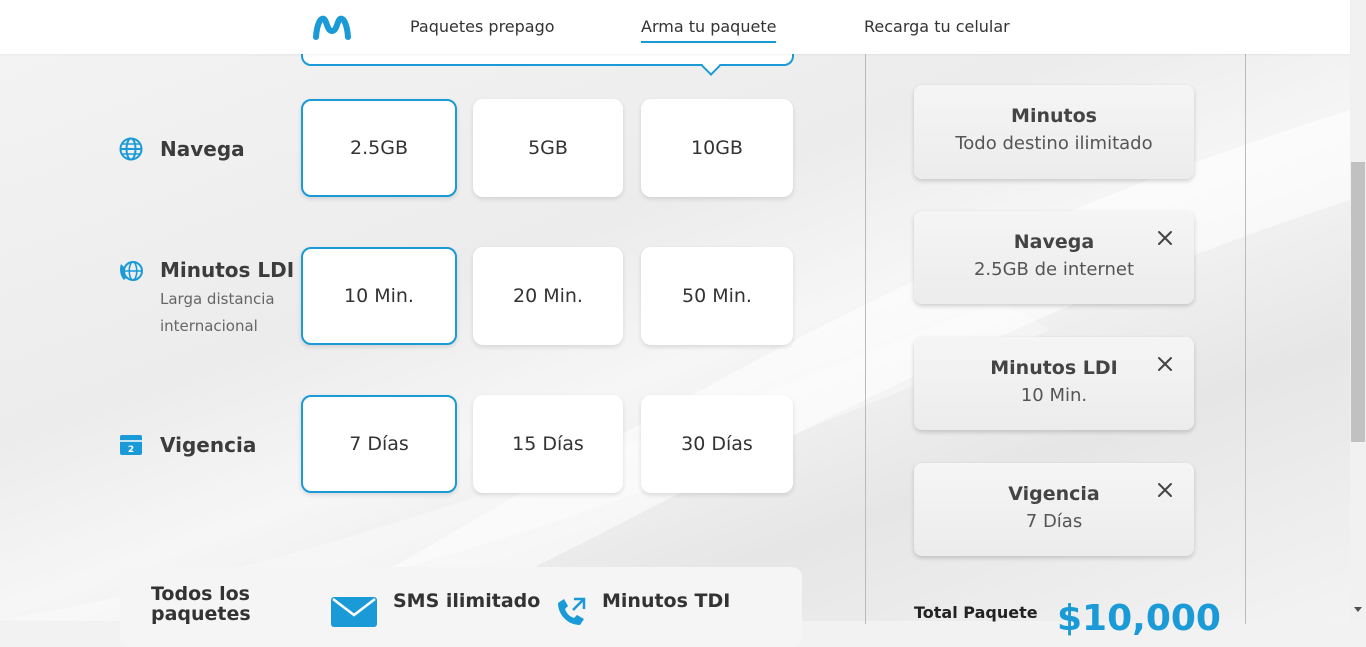 Image resolution: width=1366 pixels, height=647 pixels. What do you see at coordinates (717, 444) in the screenshot?
I see `option-vigencia-30-dias: 30 Días` at bounding box center [717, 444].